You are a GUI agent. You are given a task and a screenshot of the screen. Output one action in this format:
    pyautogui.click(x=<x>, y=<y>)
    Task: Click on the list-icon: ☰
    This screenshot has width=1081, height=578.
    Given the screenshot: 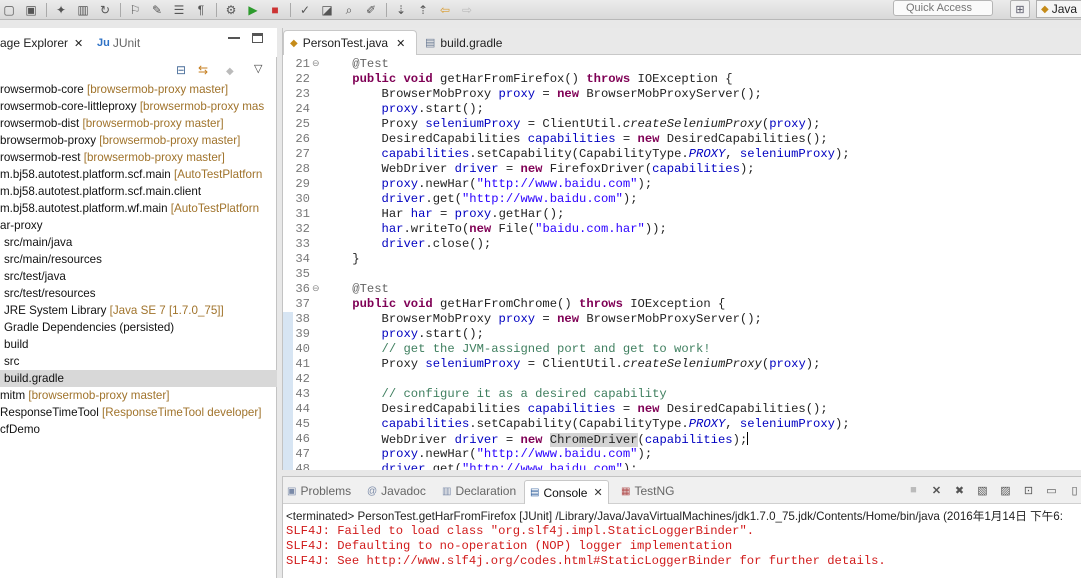 What is the action you would take?
    pyautogui.click(x=179, y=10)
    